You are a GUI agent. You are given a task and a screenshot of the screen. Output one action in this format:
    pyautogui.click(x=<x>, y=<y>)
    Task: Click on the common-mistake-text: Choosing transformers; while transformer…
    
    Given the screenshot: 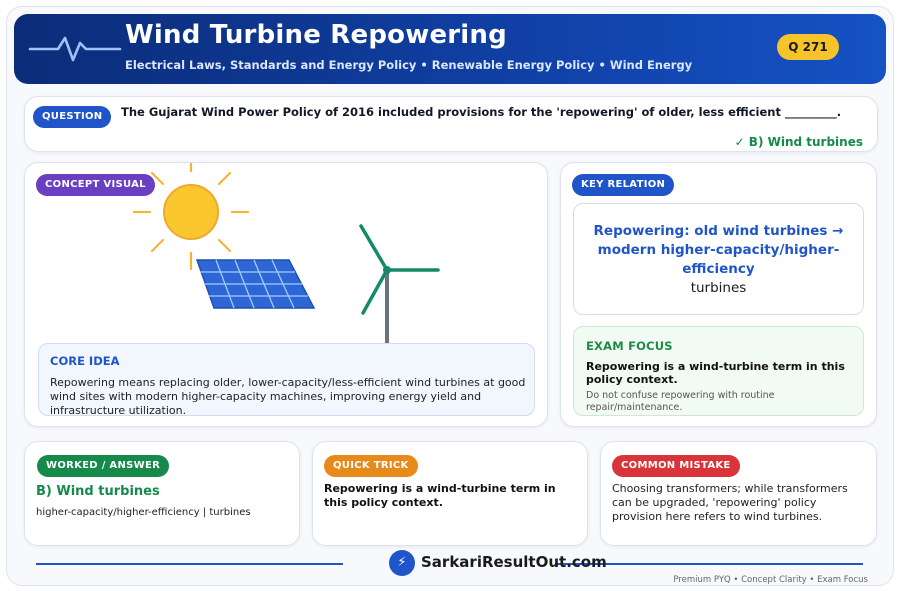 What is the action you would take?
    pyautogui.click(x=730, y=502)
    